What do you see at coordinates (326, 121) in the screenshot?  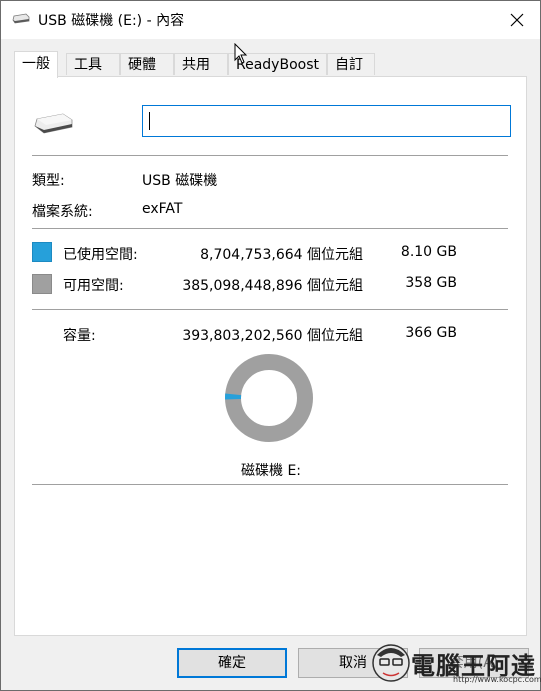 I see `drive-name-input` at bounding box center [326, 121].